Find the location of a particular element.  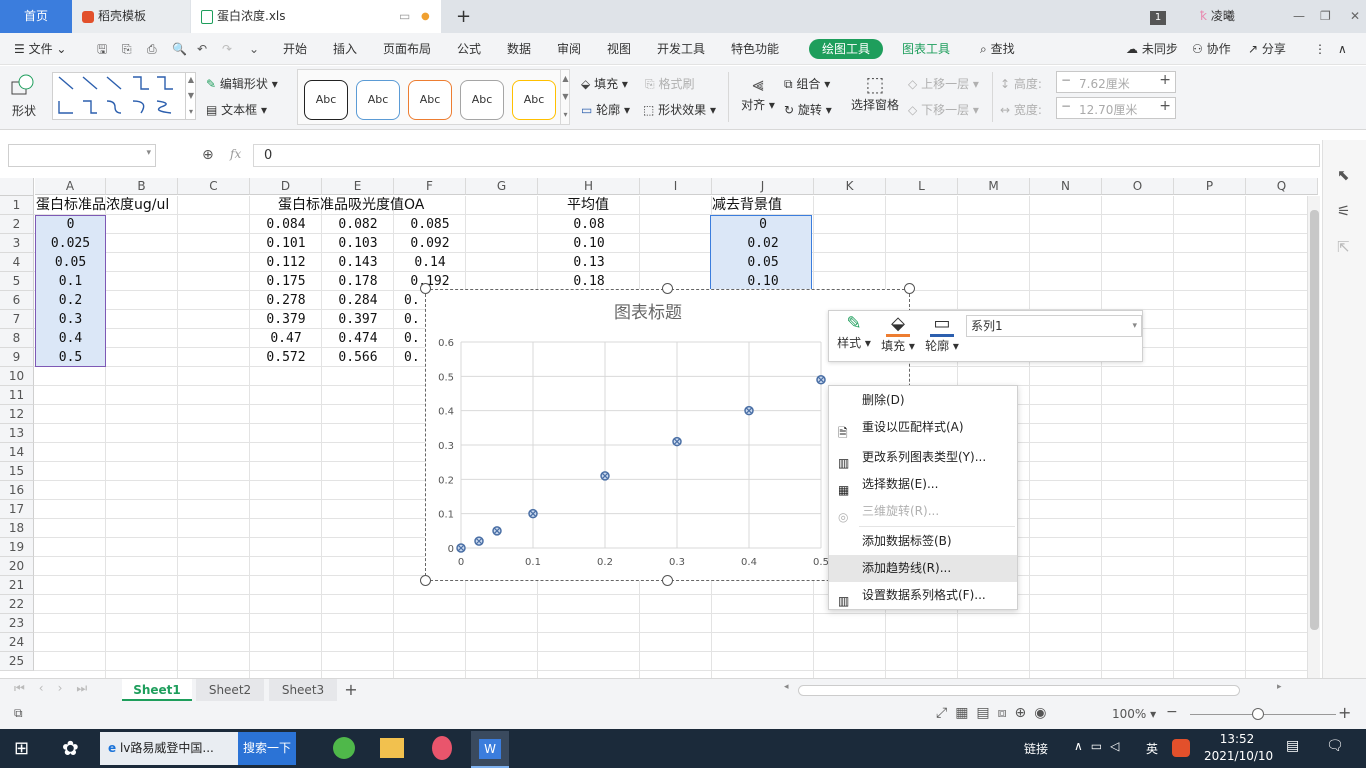

column-header: C is located at coordinates (214, 186).